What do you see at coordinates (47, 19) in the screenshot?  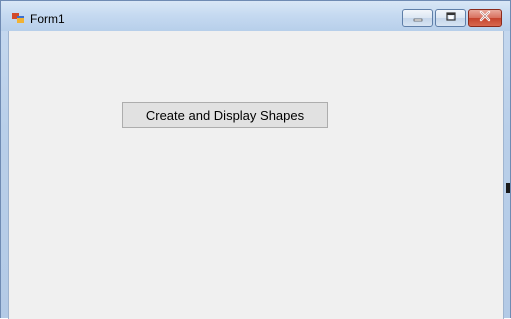 I see `window-title: Form1` at bounding box center [47, 19].